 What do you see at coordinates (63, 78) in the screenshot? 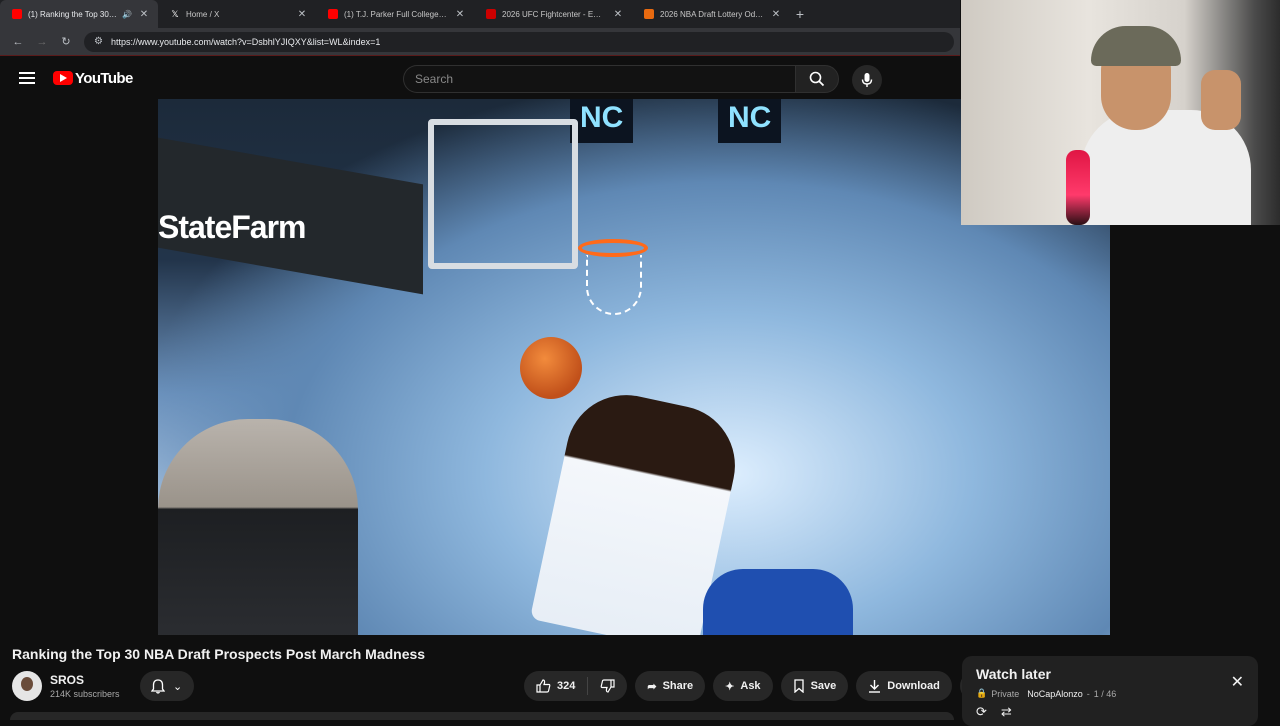
I see `youtube-play-icon` at bounding box center [63, 78].